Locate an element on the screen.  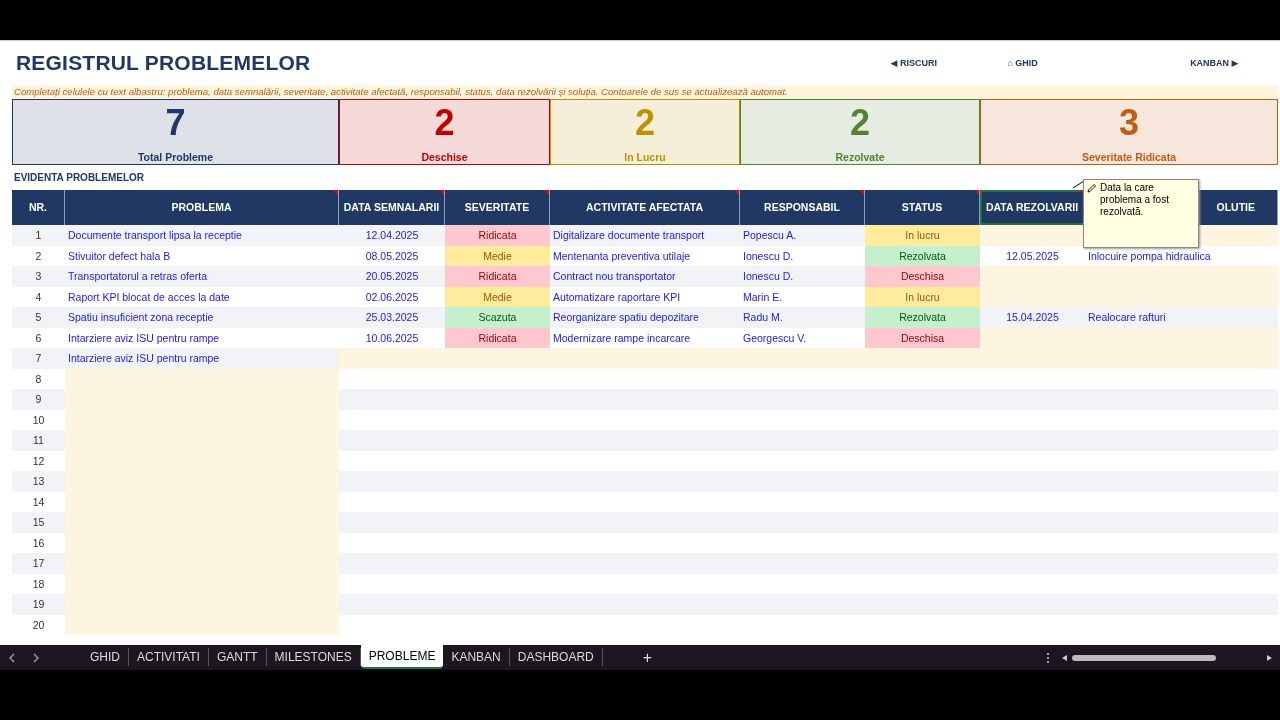
kpi-value: 7 is located at coordinates (175, 123).